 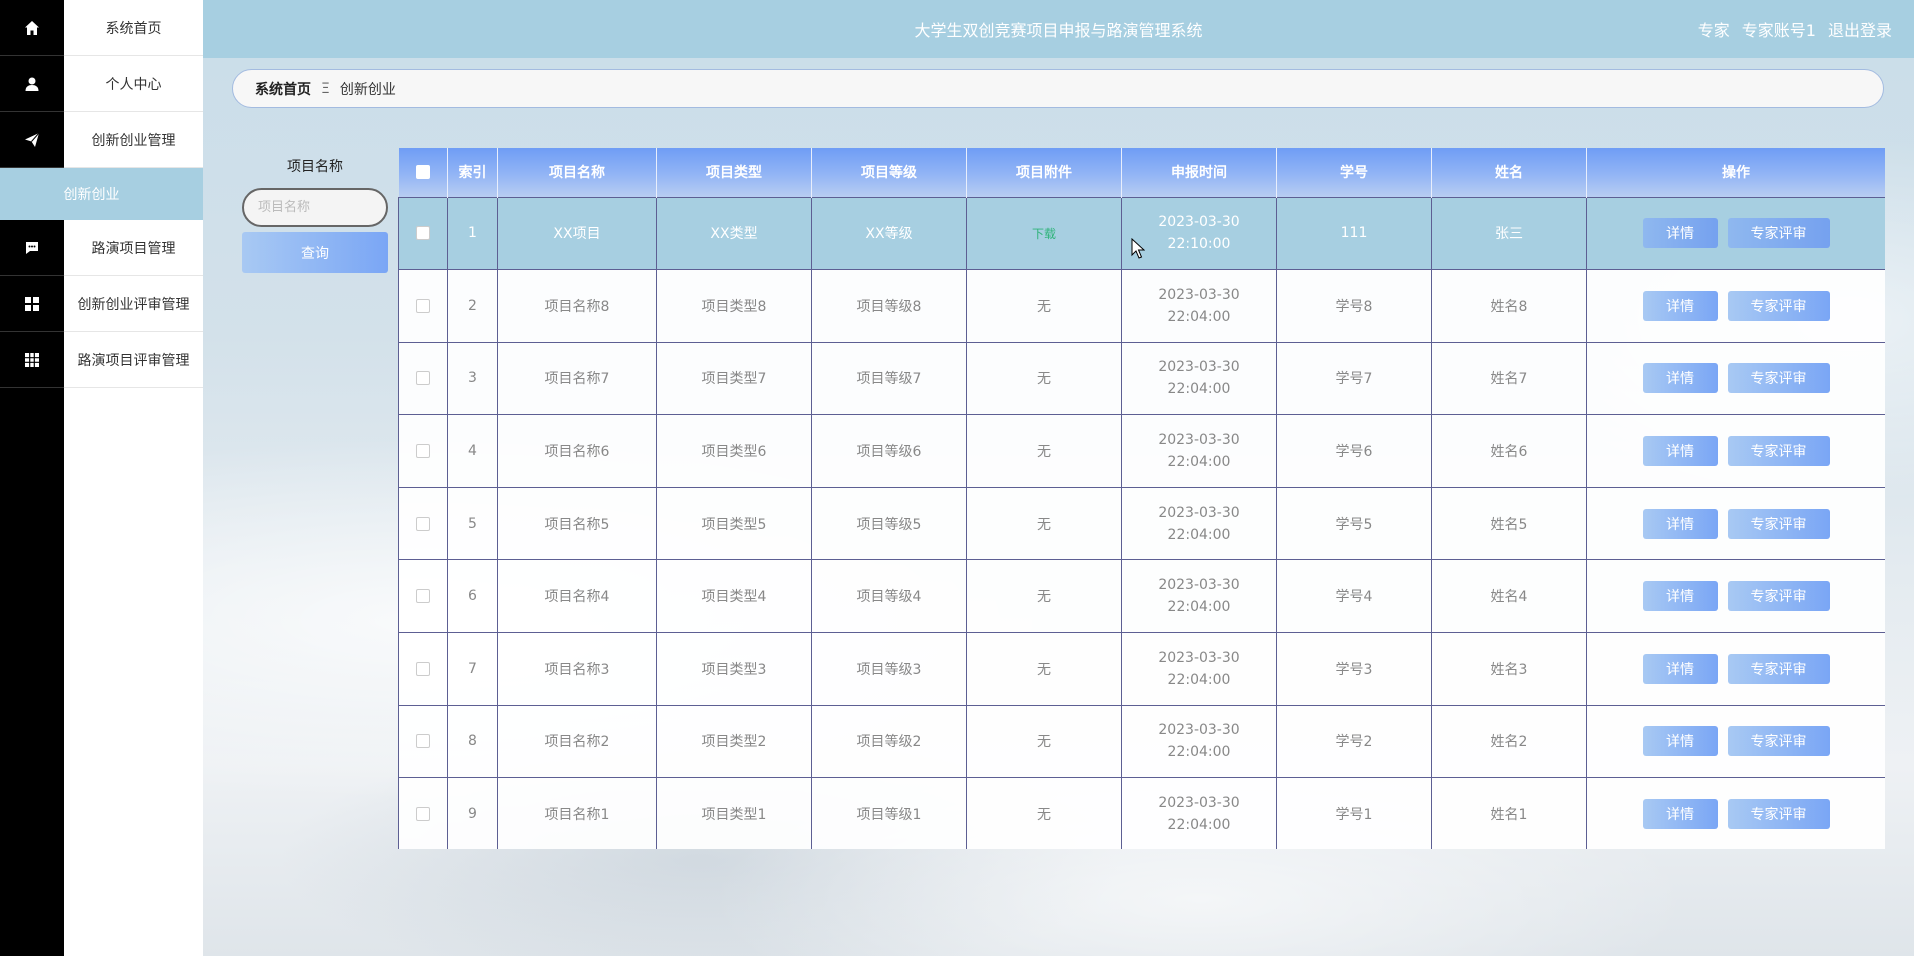 I want to click on cell-student-name: 姓名5, so click(x=1509, y=523).